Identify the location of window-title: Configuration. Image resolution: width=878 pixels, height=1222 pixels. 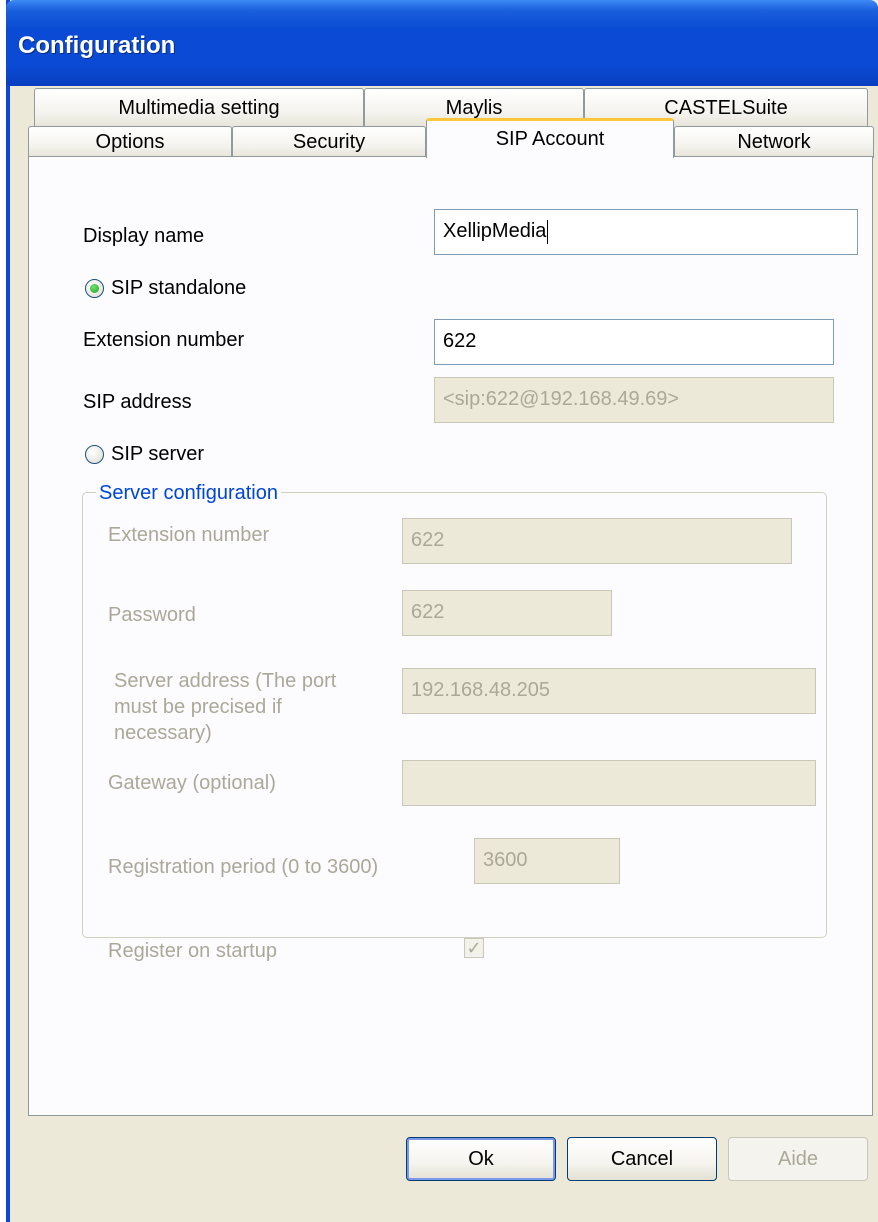
(97, 45).